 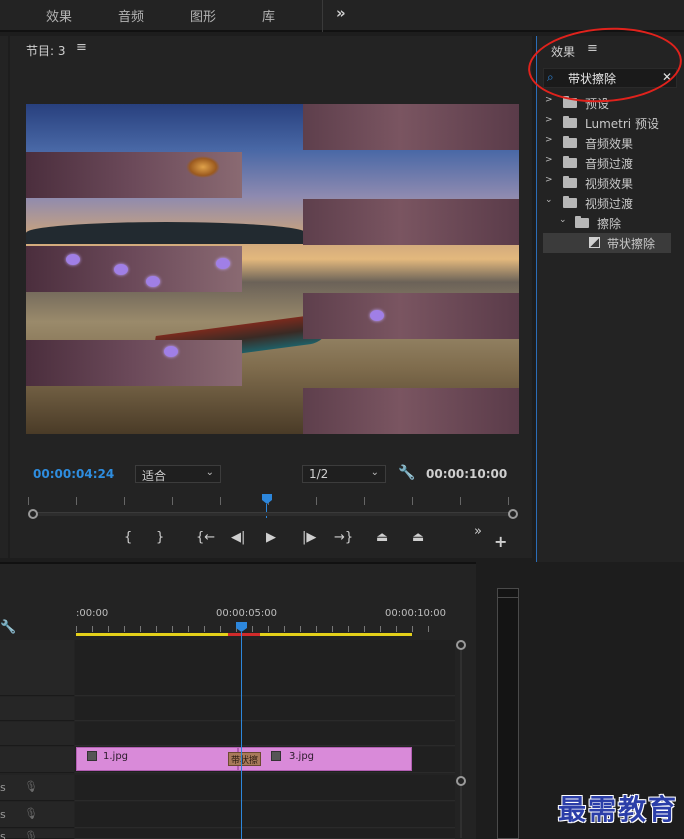 What do you see at coordinates (341, 13) in the screenshot?
I see `more-workspaces-icon: »` at bounding box center [341, 13].